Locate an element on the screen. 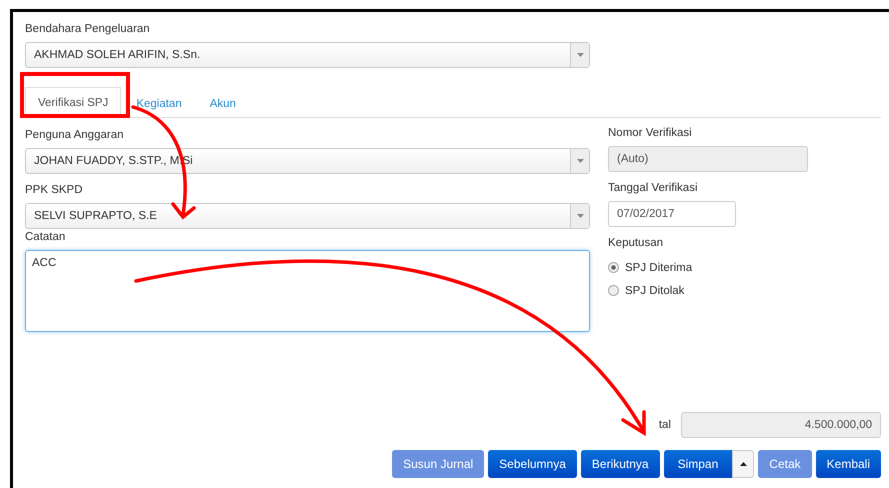 This screenshot has height=488, width=889. action-button: Simpan is located at coordinates (698, 464).